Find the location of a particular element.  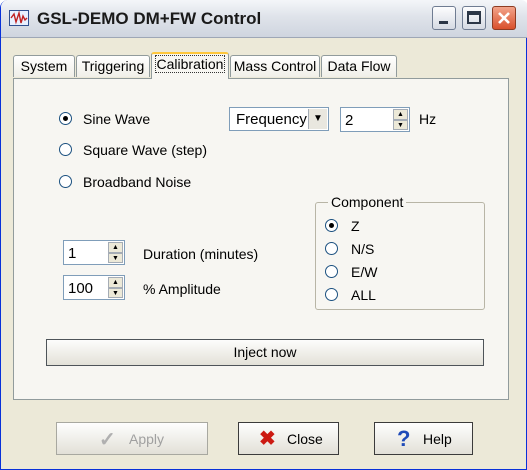

chevron-down-icon: ▼ is located at coordinates (317, 119).